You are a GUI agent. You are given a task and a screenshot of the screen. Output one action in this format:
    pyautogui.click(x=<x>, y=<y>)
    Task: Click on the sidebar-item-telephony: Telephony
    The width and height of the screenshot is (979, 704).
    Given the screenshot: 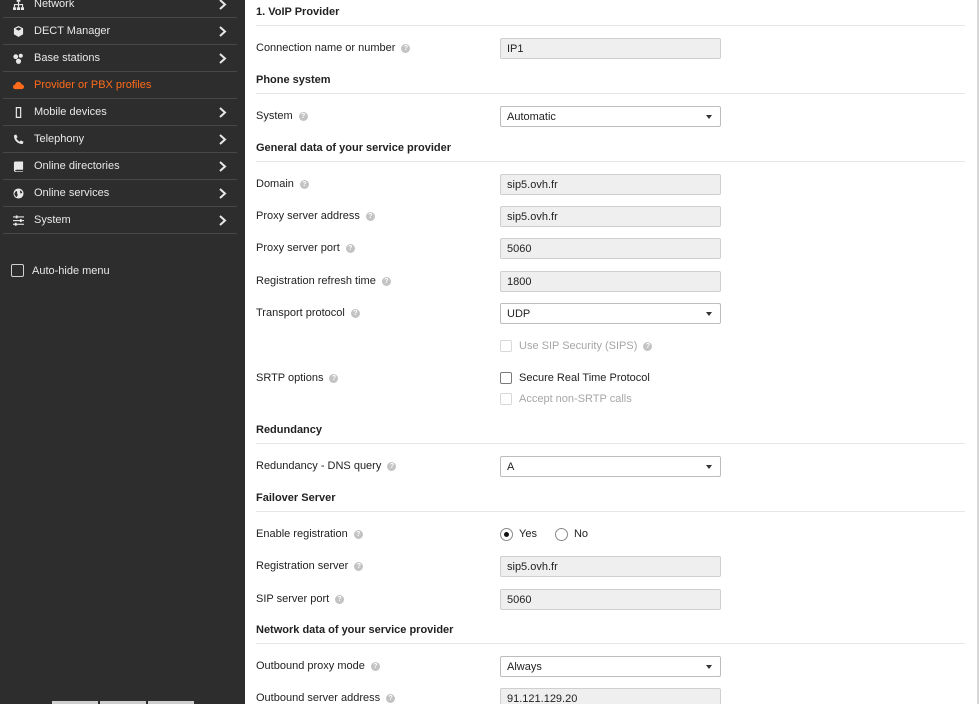 What is the action you would take?
    pyautogui.click(x=120, y=139)
    